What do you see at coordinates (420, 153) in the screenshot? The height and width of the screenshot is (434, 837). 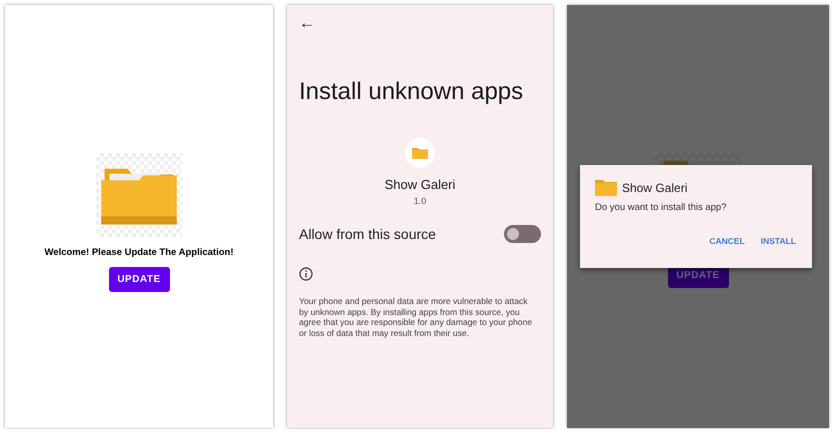 I see `app-icon` at bounding box center [420, 153].